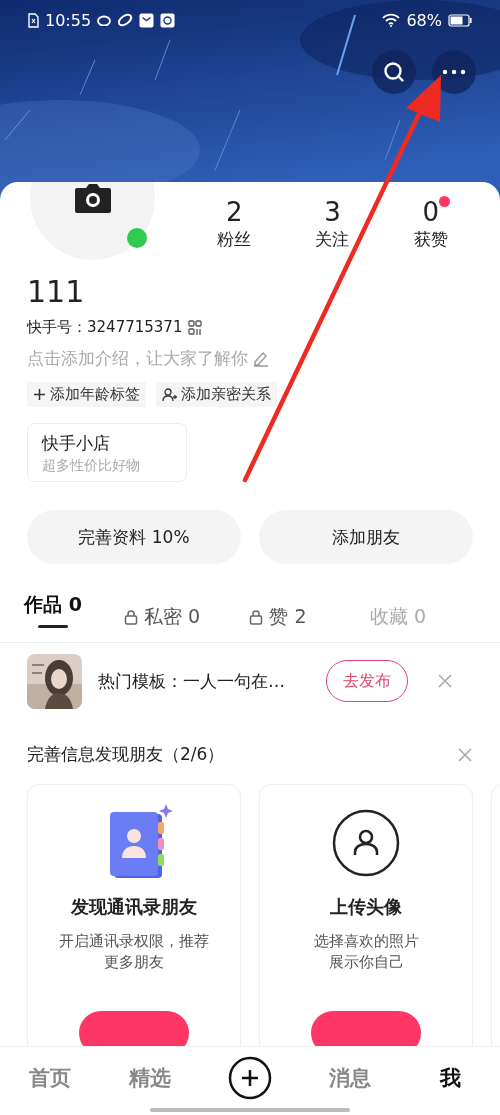 The height and width of the screenshot is (1115, 500). I want to click on shop-subtitle: 超多性价比好物, so click(91, 466).